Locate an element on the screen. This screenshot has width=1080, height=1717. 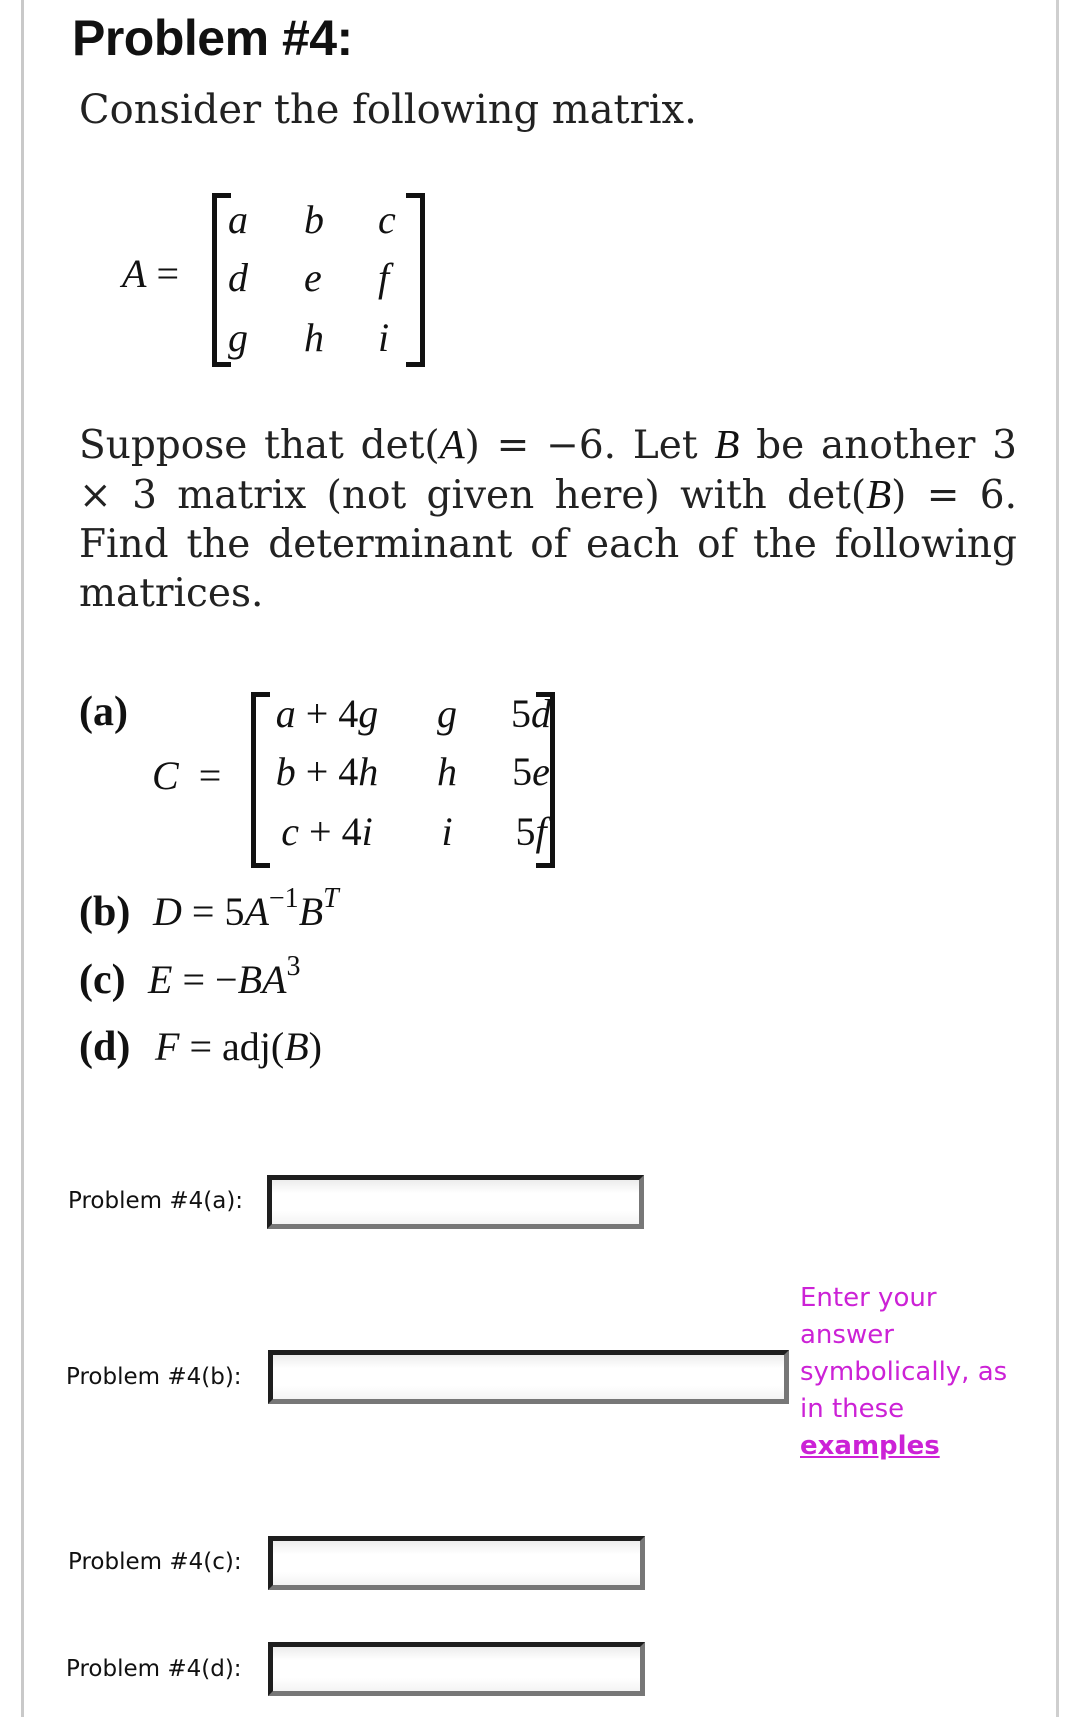
matrix-c-cell: 5e is located at coordinates (531, 772).